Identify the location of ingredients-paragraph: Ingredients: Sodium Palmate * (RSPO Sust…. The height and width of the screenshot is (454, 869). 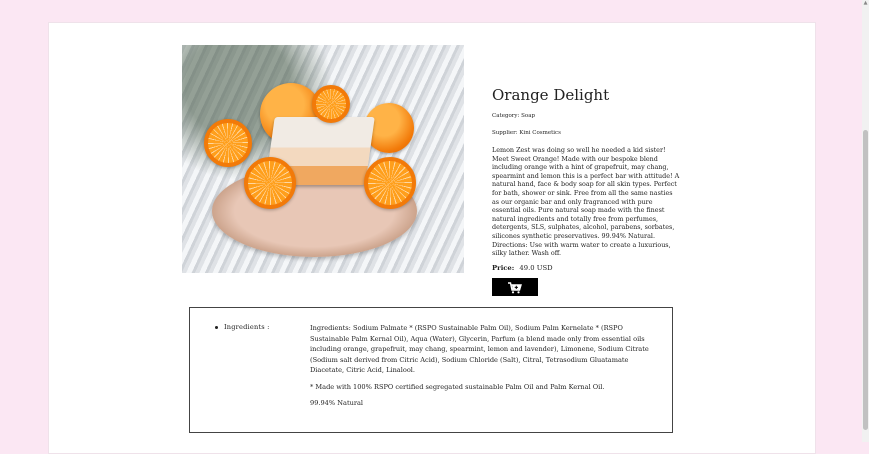
(479, 349).